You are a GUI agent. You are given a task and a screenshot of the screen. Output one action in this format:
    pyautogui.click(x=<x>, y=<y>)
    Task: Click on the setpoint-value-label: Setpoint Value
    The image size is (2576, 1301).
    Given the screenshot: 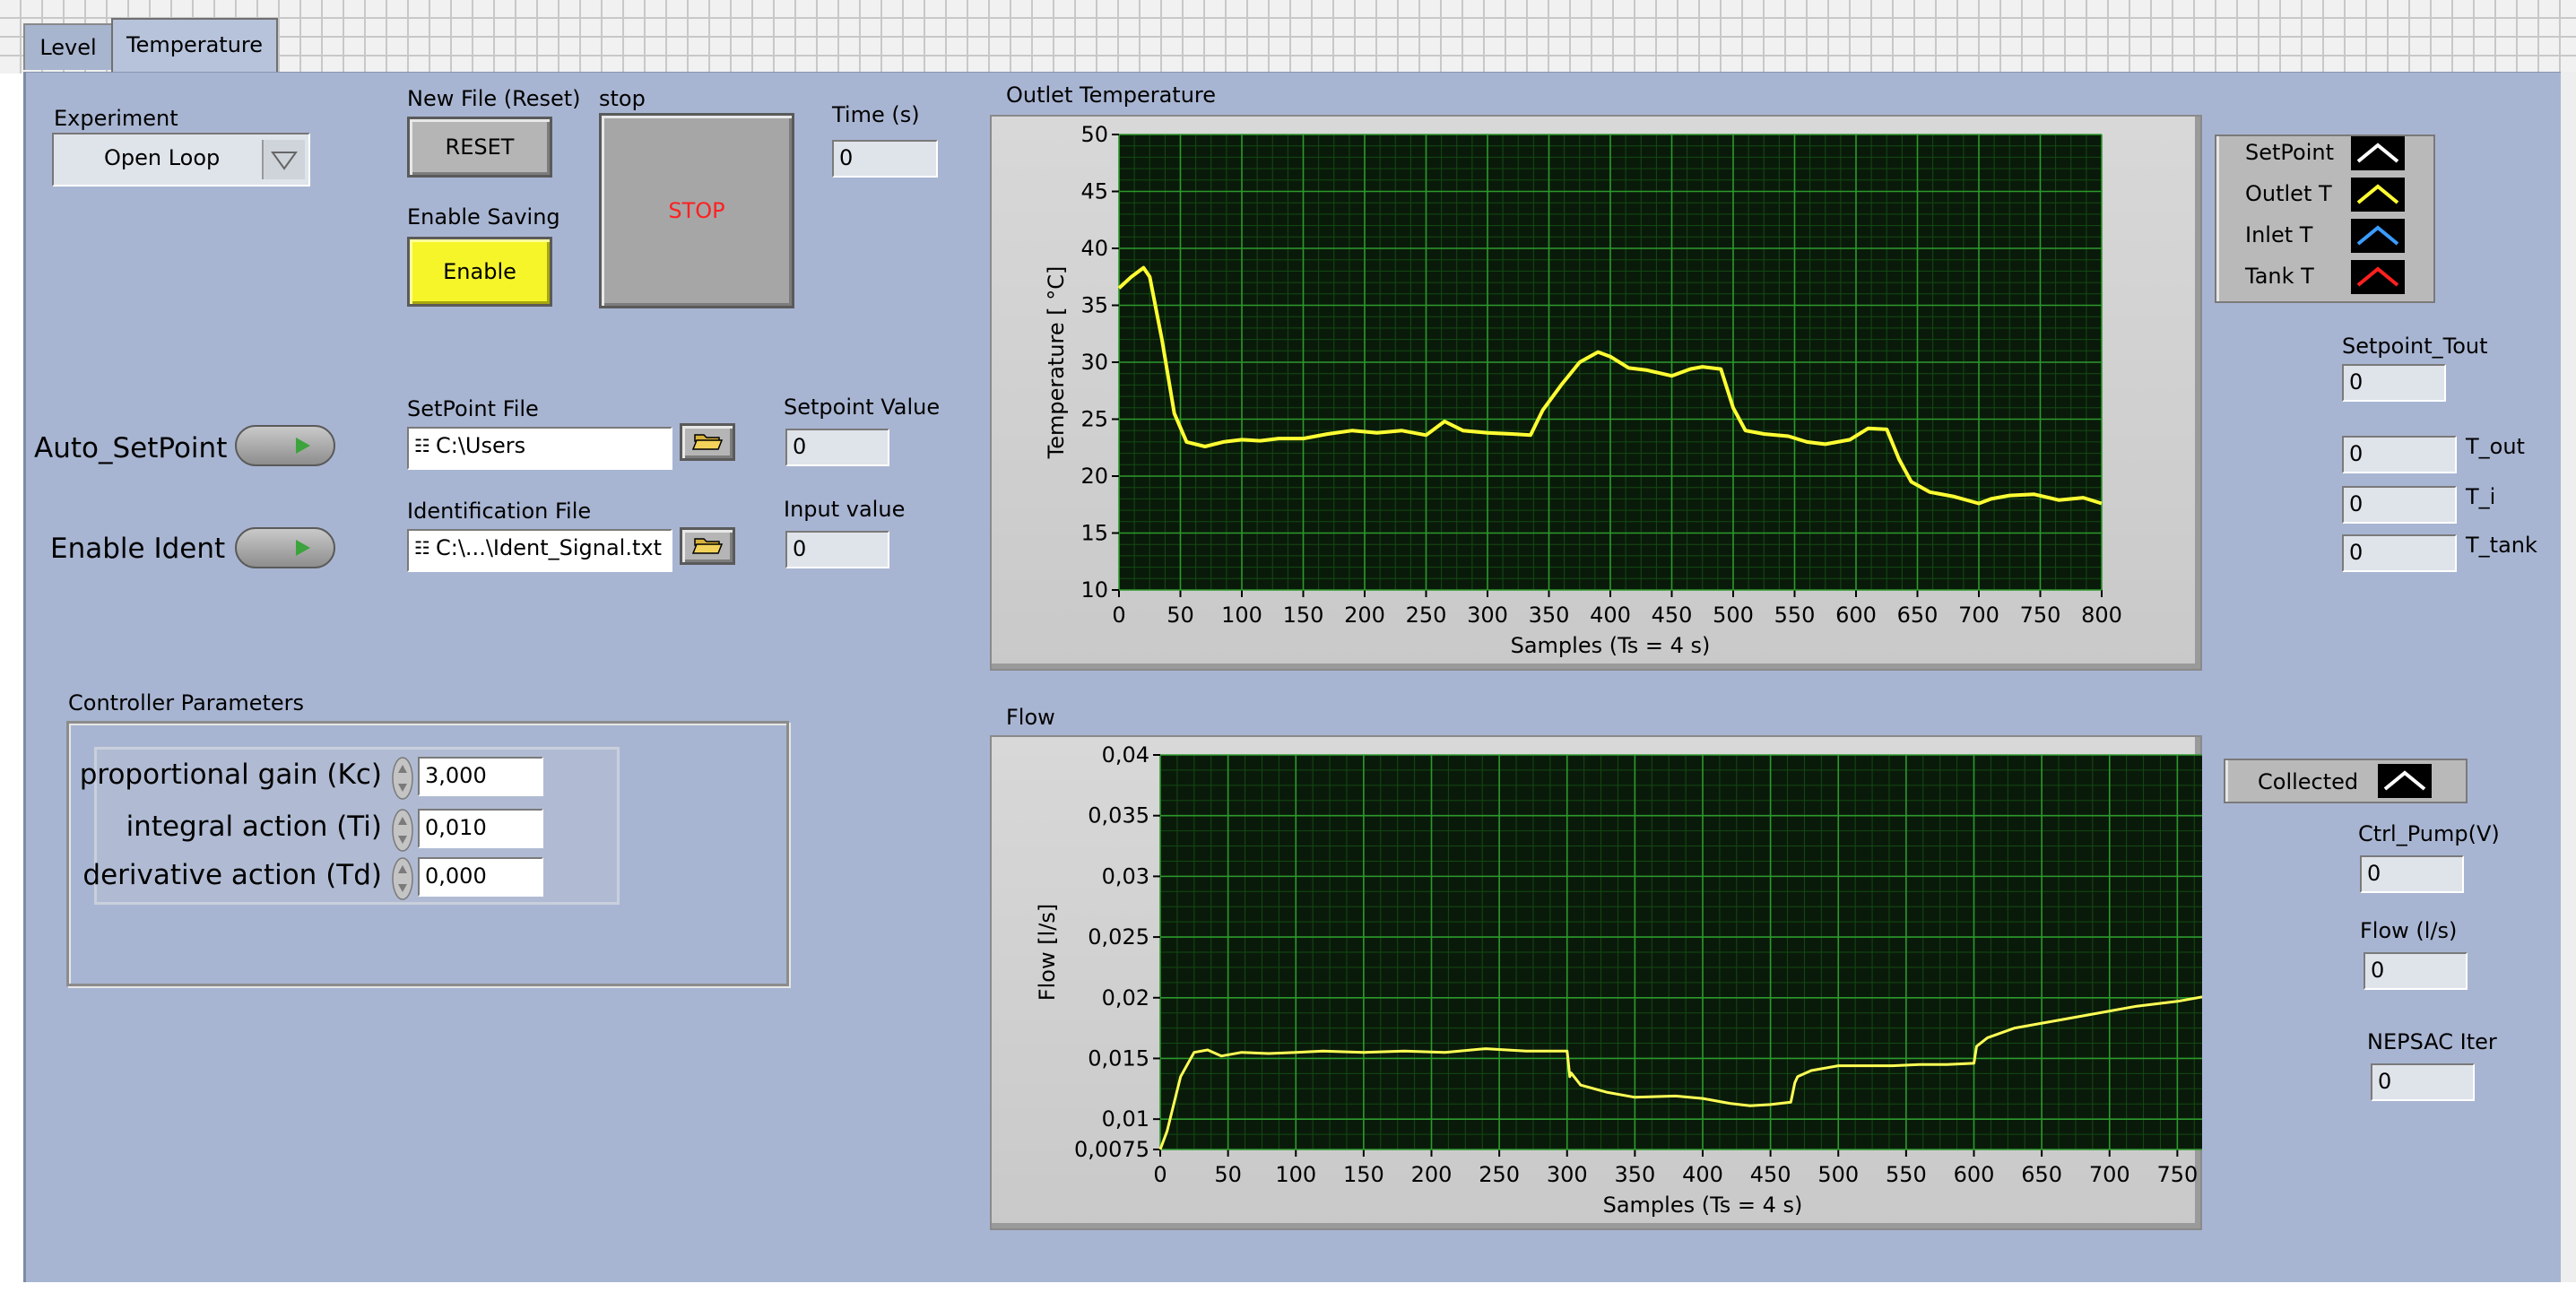 What is the action you would take?
    pyautogui.click(x=862, y=407)
    